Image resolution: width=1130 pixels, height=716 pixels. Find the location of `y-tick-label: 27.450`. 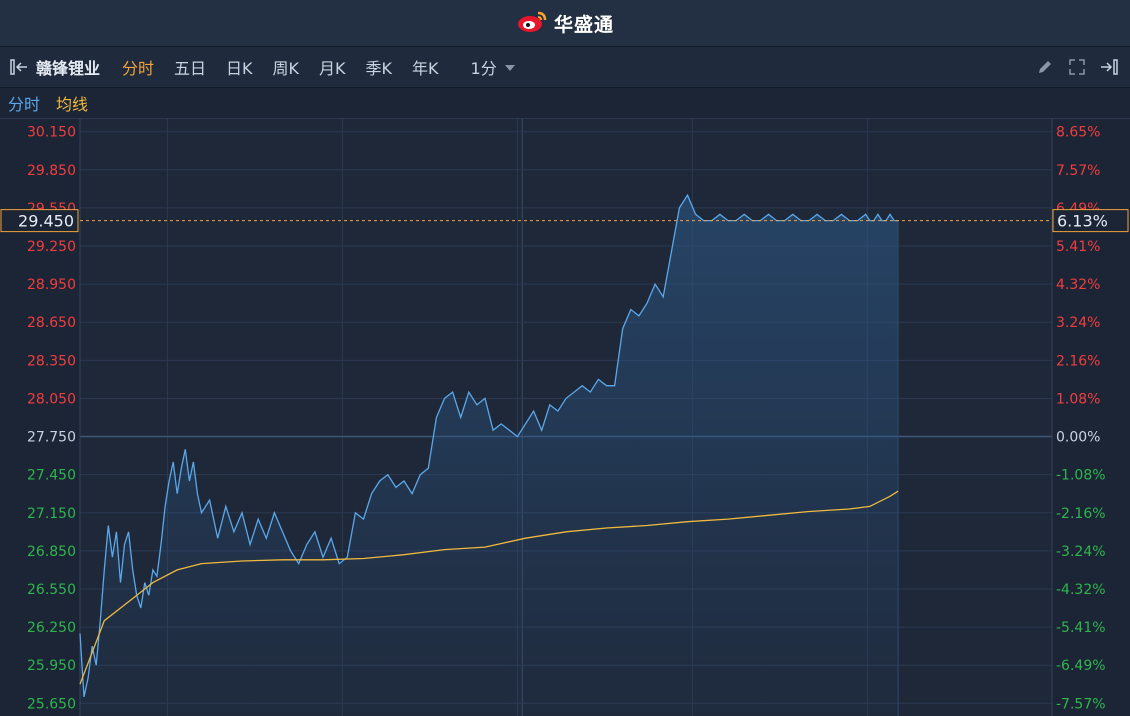

y-tick-label: 27.450 is located at coordinates (51, 476).